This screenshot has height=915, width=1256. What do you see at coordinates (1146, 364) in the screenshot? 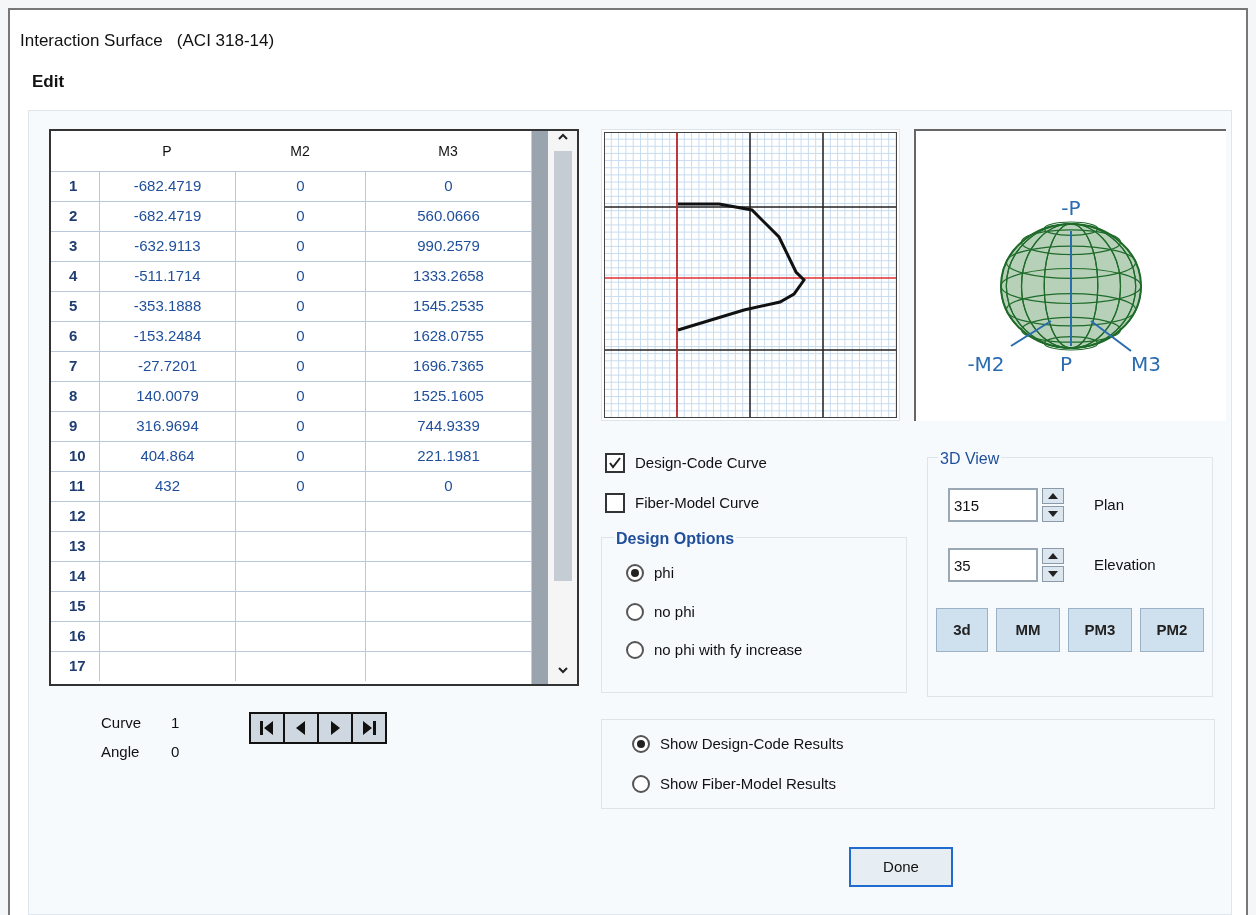
I see `axis-label: M3` at bounding box center [1146, 364].